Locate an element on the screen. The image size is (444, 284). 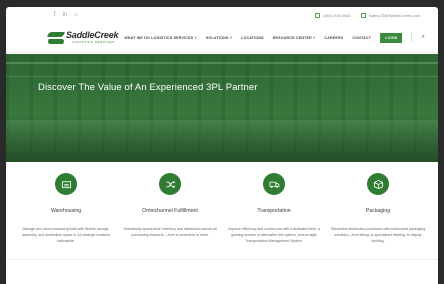
box-icon is located at coordinates (378, 184).